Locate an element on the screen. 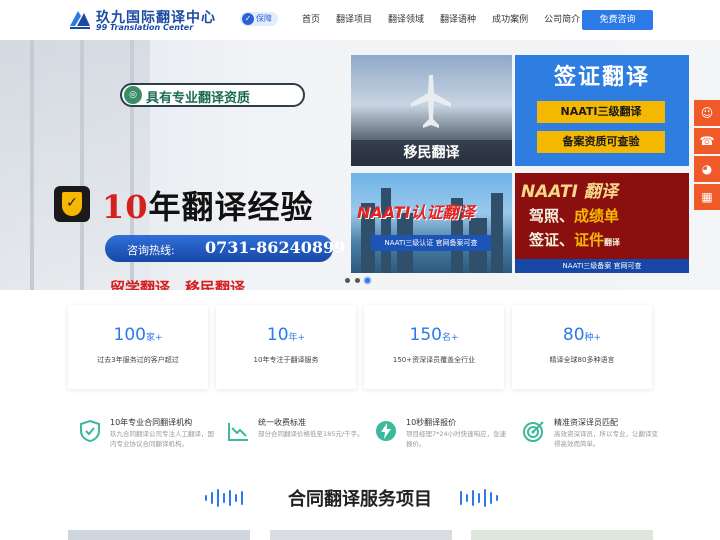  hotline-label: 咨询热线: is located at coordinates (151, 250).